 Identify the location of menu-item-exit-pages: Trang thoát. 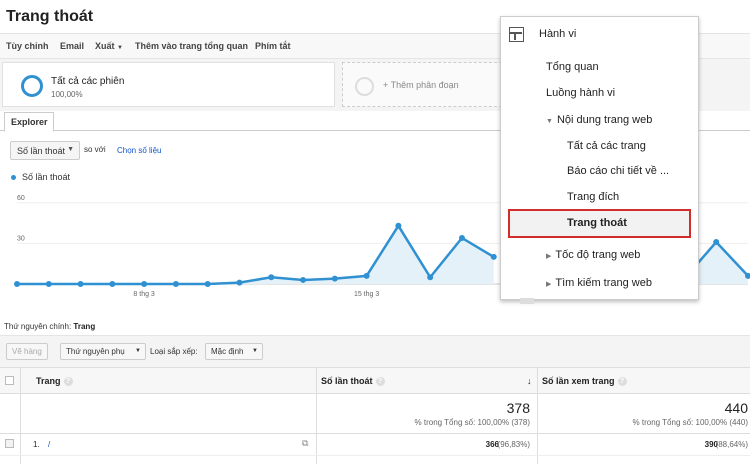
(597, 223).